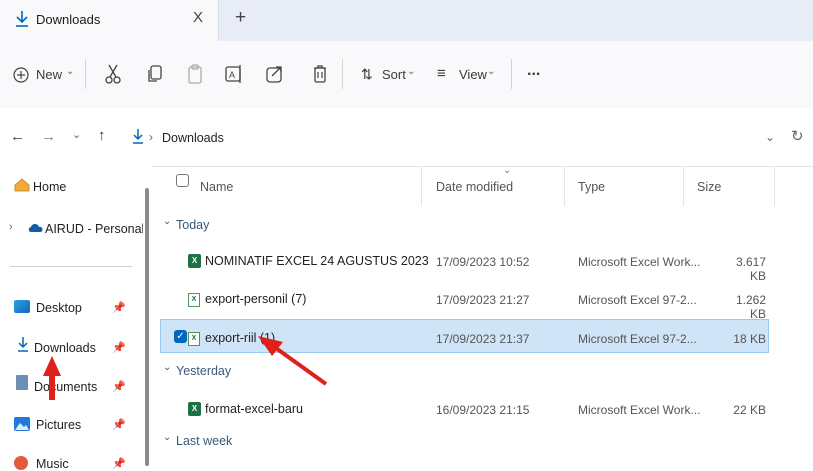 This screenshot has height=471, width=813. Describe the element at coordinates (293, 361) in the screenshot. I see `annotation-arrow-file` at that location.